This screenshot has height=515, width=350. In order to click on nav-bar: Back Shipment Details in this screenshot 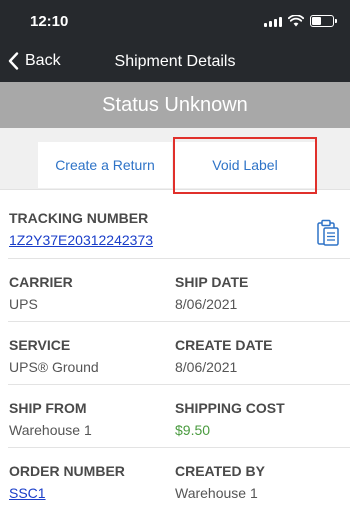, I will do `click(175, 63)`.